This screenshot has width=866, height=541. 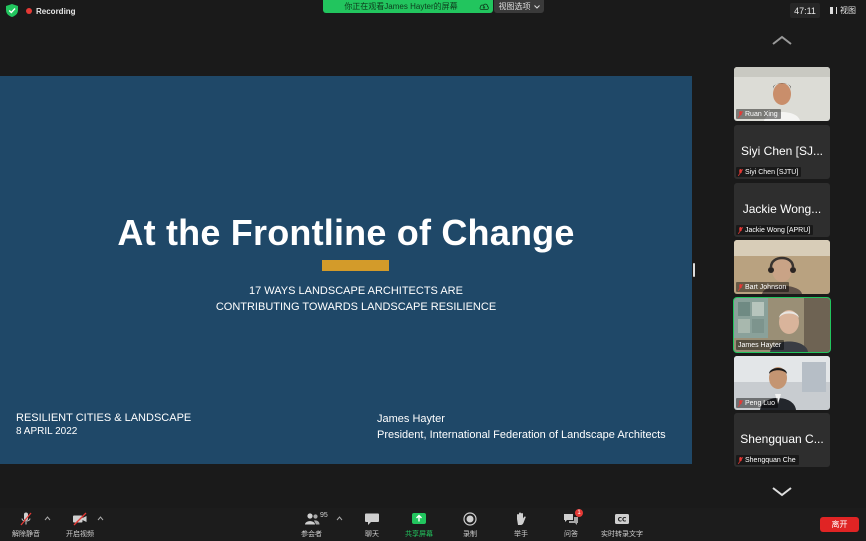 I want to click on participant-label: Jackie Wong [APRU], so click(x=775, y=230).